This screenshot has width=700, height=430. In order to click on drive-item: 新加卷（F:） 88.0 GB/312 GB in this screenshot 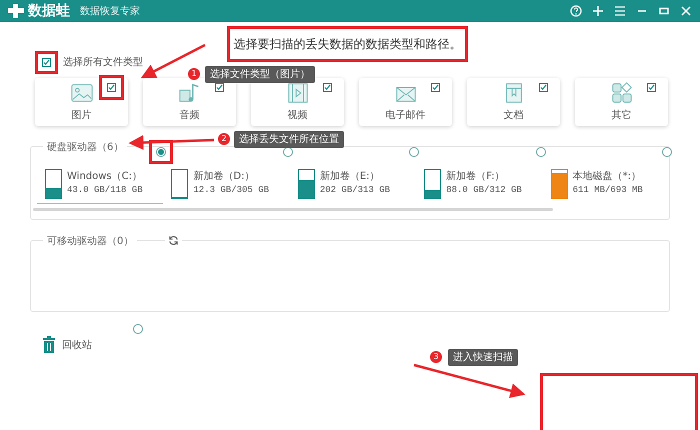, I will do `click(479, 175)`.